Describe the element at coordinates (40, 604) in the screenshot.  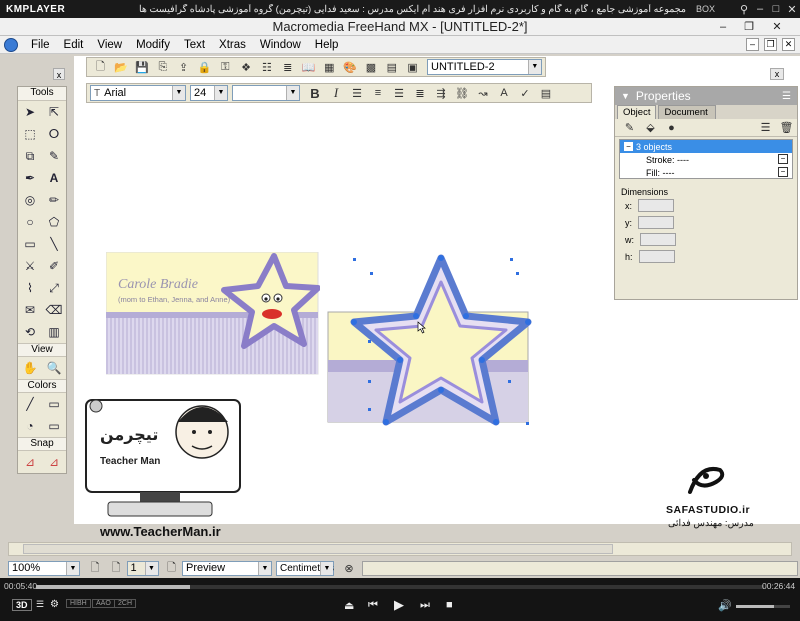
I see `menu-icon: ☰` at that location.